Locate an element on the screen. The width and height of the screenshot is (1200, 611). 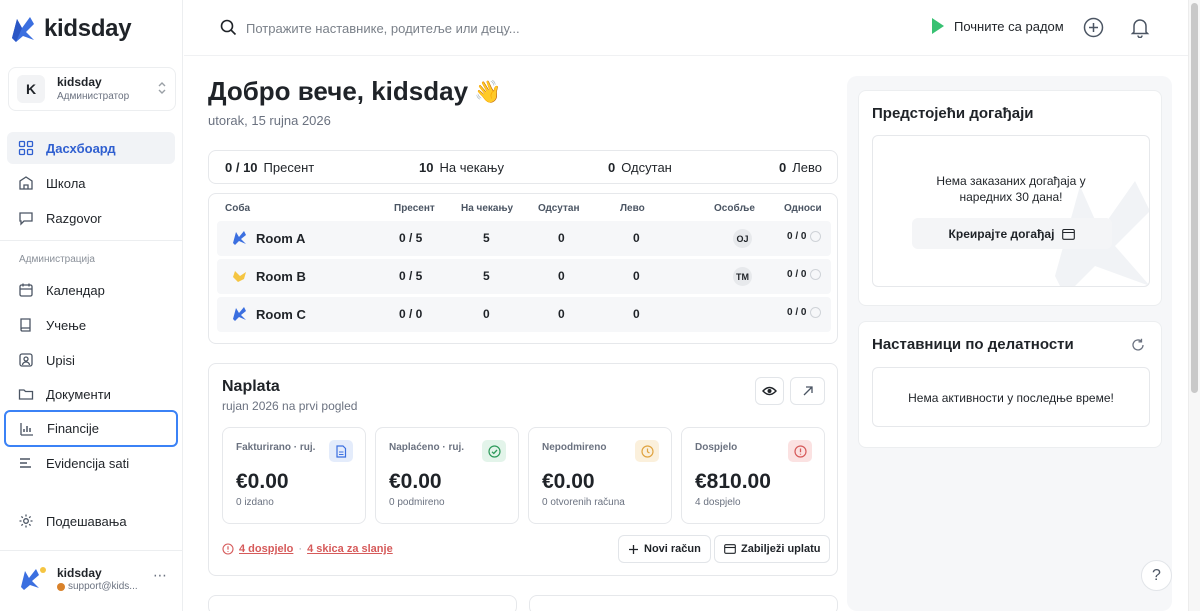
room-waiting: 0 is located at coordinates (486, 314).